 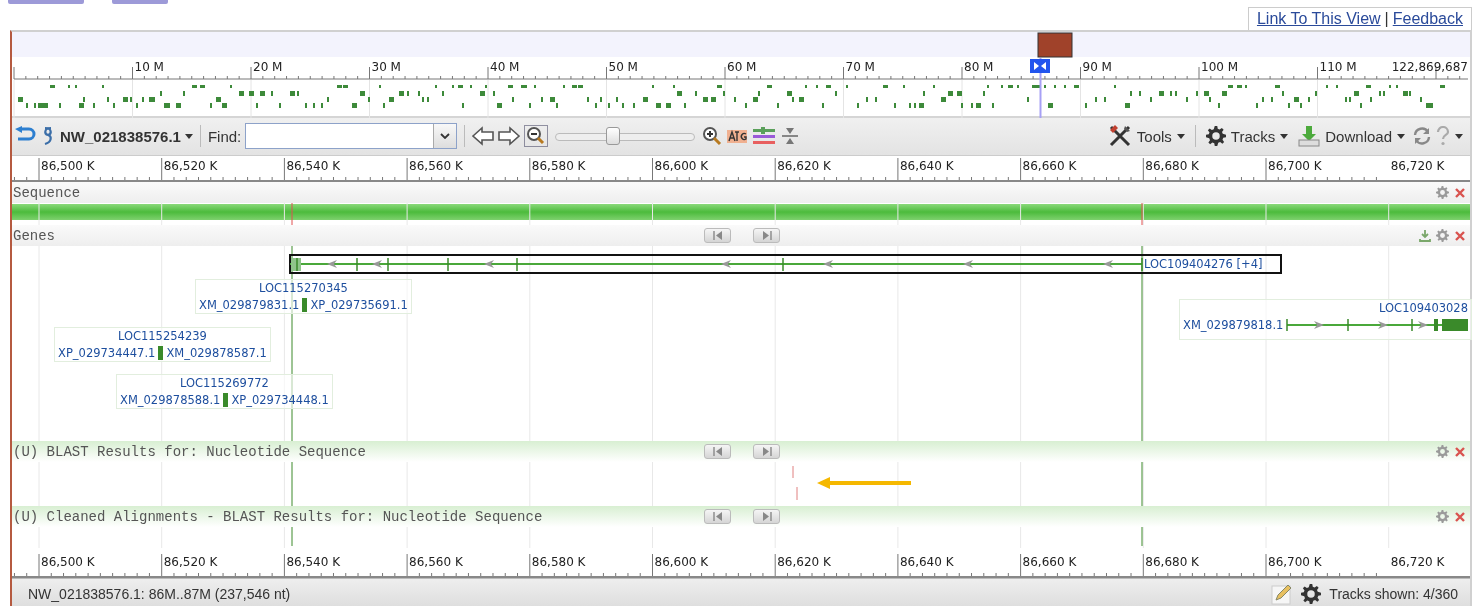 I want to click on scale-label: 86,540 K, so click(x=313, y=166).